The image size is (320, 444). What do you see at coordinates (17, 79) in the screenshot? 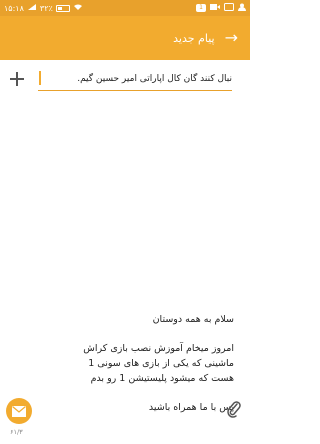
I see `add-recipient-button` at bounding box center [17, 79].